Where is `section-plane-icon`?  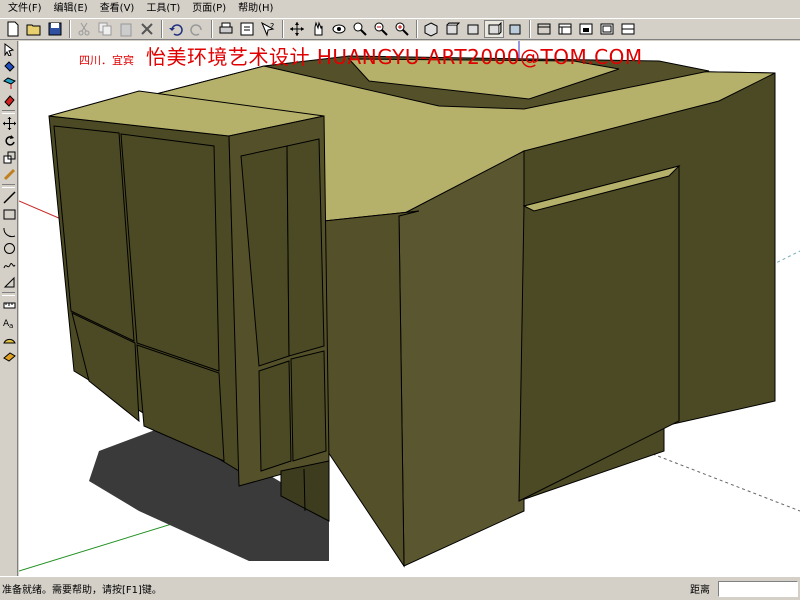
section-plane-icon is located at coordinates (9, 356).